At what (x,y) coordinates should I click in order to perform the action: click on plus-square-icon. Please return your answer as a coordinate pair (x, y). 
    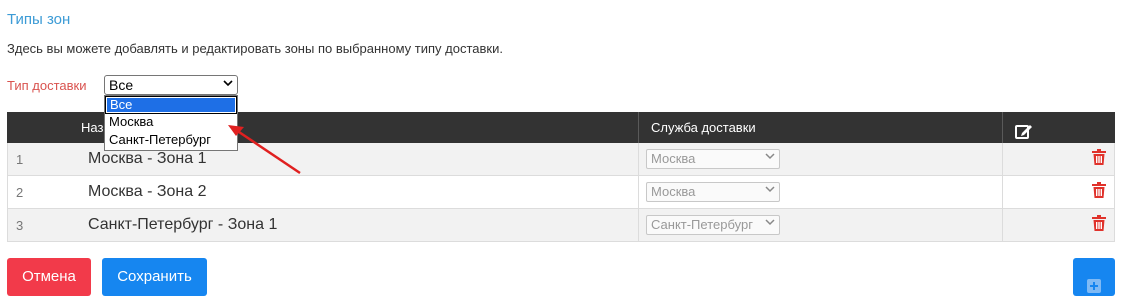
    Looking at the image, I should click on (1094, 289).